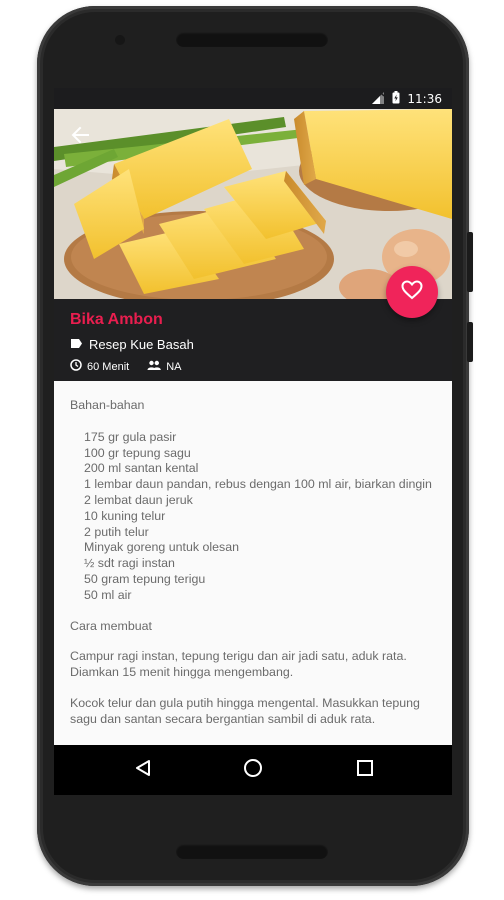 The height and width of the screenshot is (900, 504). I want to click on square-recents-icon, so click(365, 770).